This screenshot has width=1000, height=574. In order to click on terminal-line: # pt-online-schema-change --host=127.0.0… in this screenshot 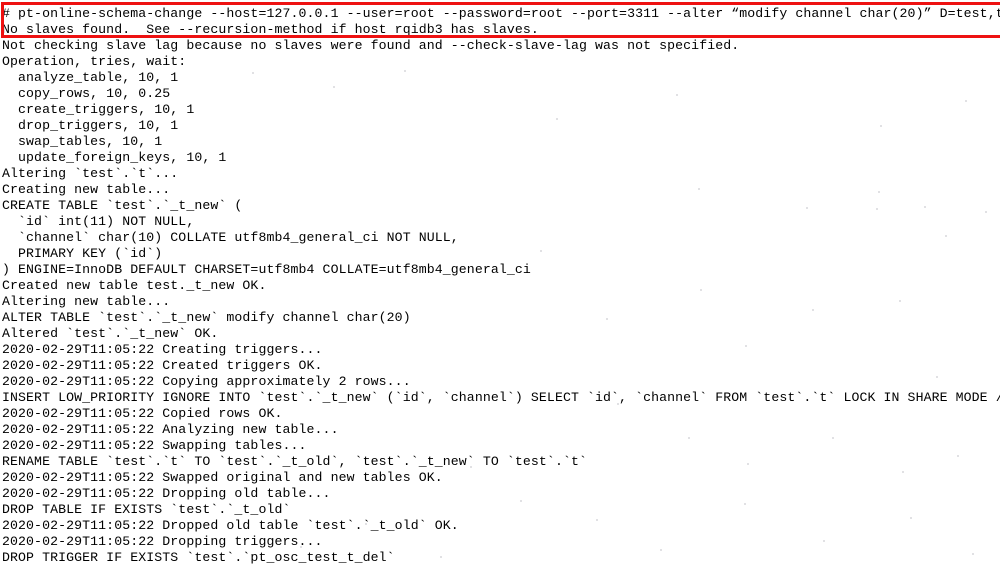, I will do `click(501, 13)`.